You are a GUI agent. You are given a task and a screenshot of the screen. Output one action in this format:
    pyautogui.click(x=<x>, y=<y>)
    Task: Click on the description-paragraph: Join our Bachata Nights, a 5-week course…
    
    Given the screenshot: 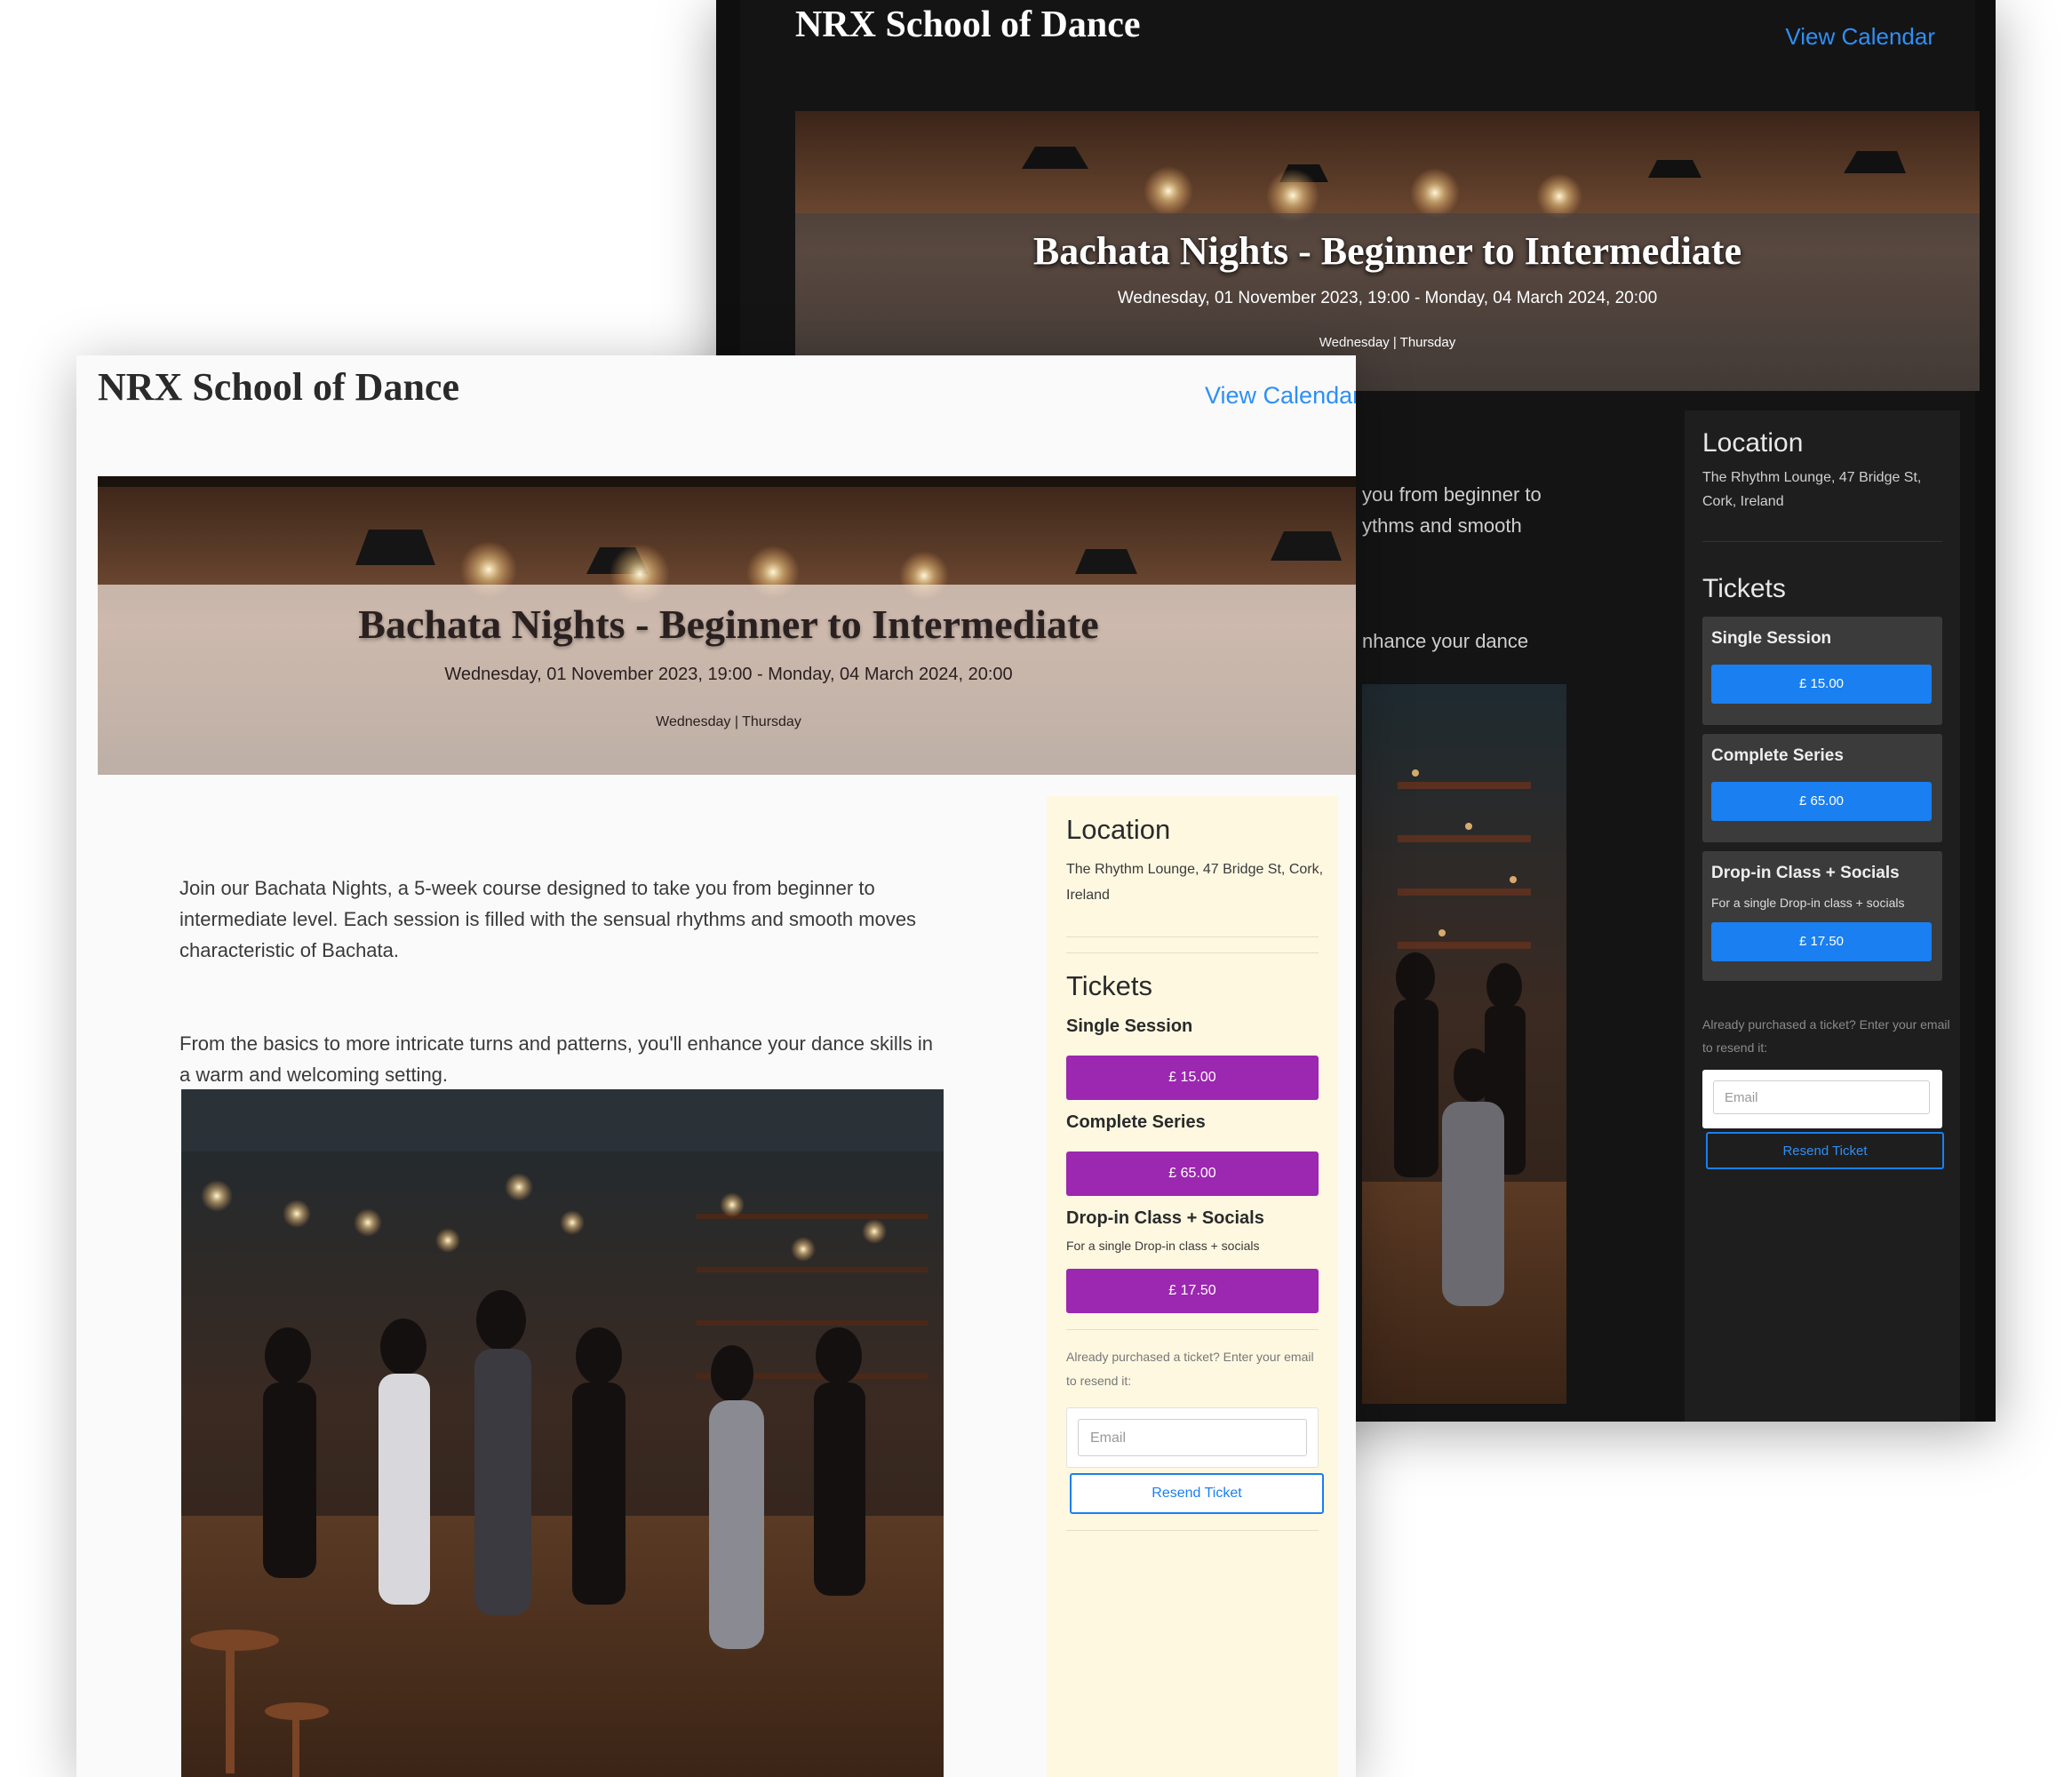 What is the action you would take?
    pyautogui.click(x=548, y=919)
    